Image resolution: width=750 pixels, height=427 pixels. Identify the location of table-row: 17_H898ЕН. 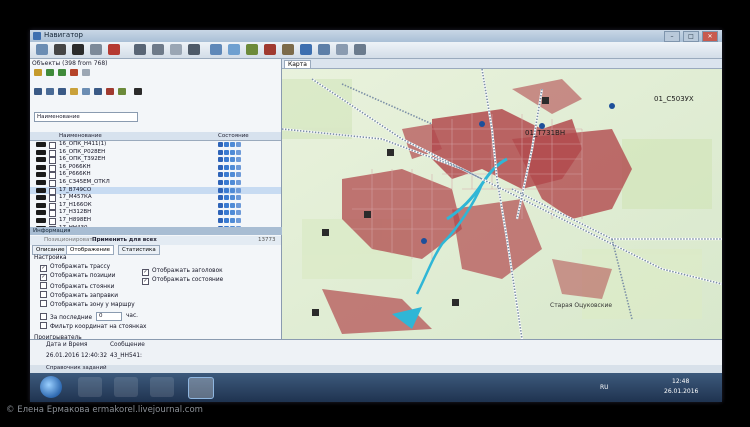
(155, 221).